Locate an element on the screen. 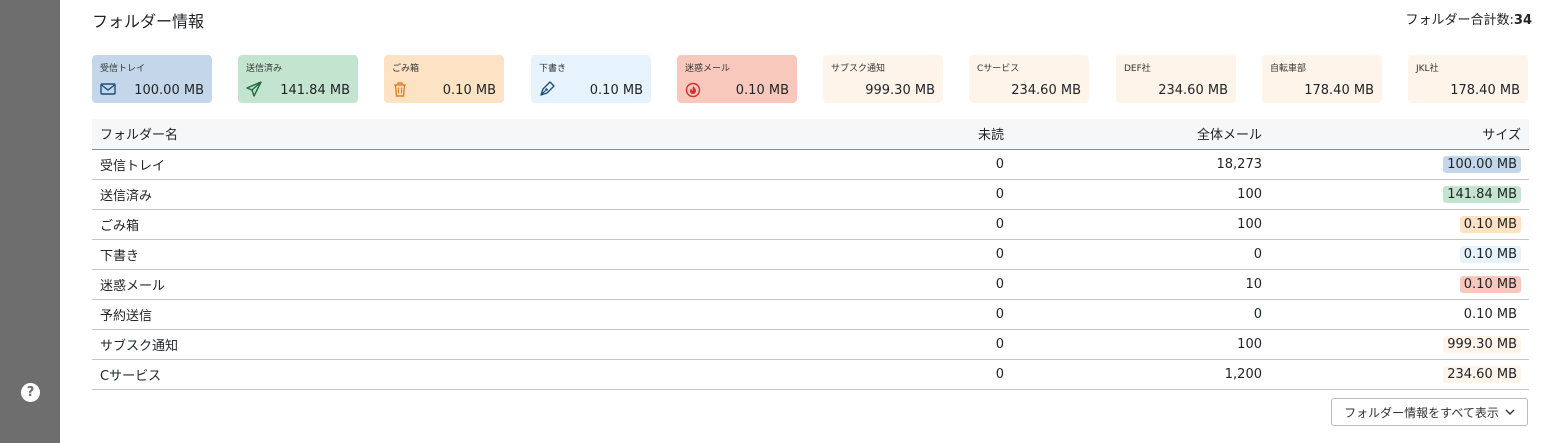 This screenshot has width=1560, height=443. column-header-unread: 未読 is located at coordinates (902, 134).